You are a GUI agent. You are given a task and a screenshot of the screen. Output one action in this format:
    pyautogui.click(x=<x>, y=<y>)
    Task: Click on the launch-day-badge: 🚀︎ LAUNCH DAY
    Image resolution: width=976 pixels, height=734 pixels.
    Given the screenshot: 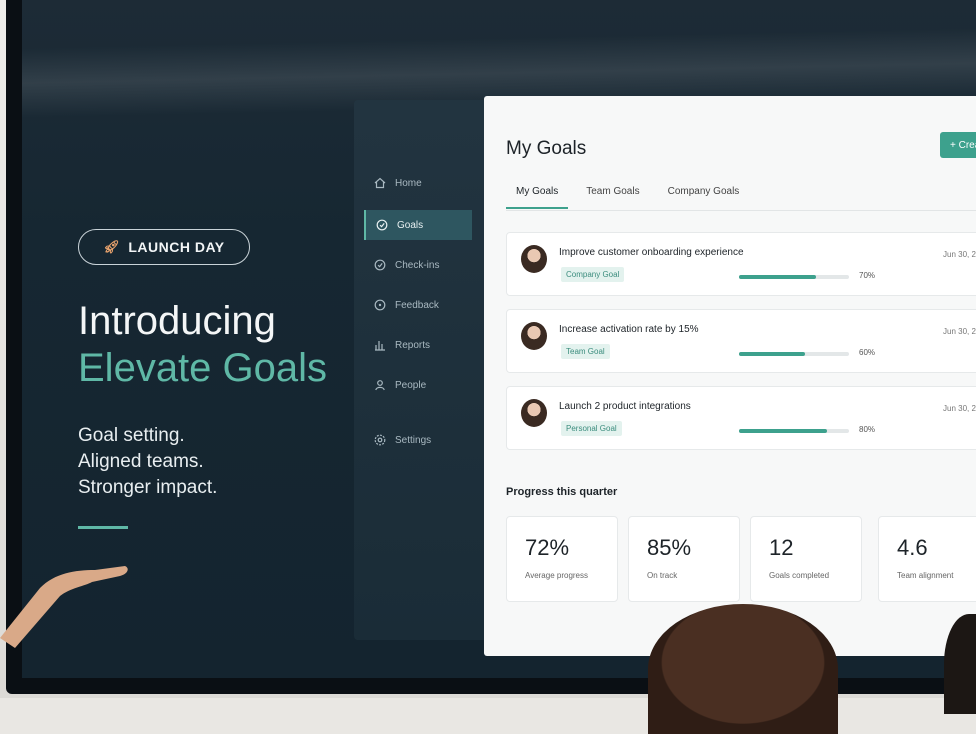 What is the action you would take?
    pyautogui.click(x=164, y=247)
    